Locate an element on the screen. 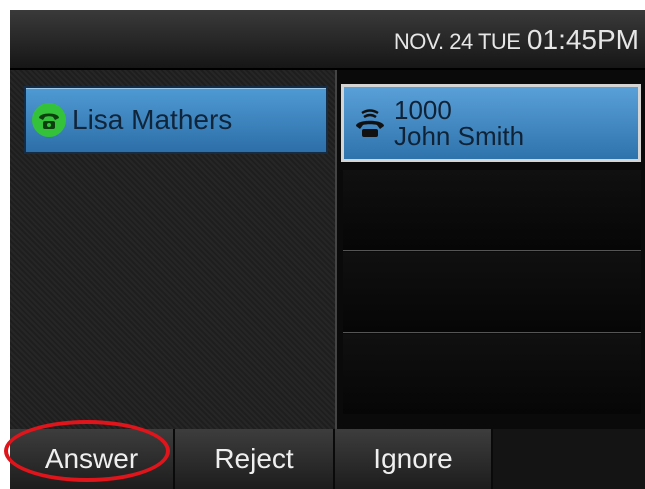 The image size is (645, 489). answer-highlight-ring is located at coordinates (87, 451).